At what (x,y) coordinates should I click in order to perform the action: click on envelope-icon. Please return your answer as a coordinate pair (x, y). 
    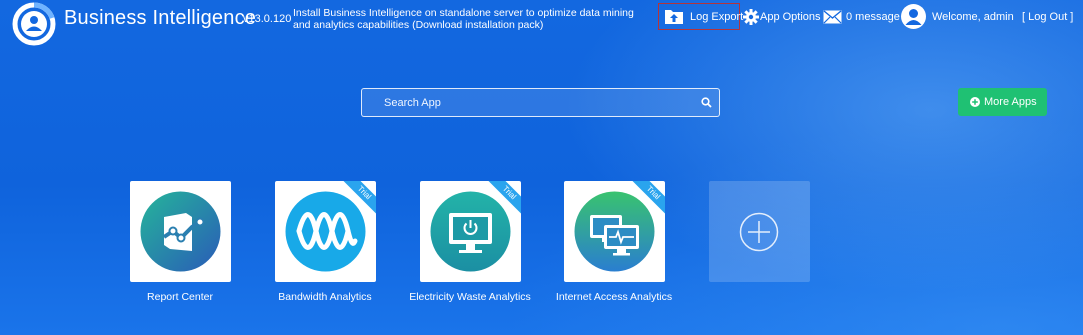
    Looking at the image, I should click on (832, 17).